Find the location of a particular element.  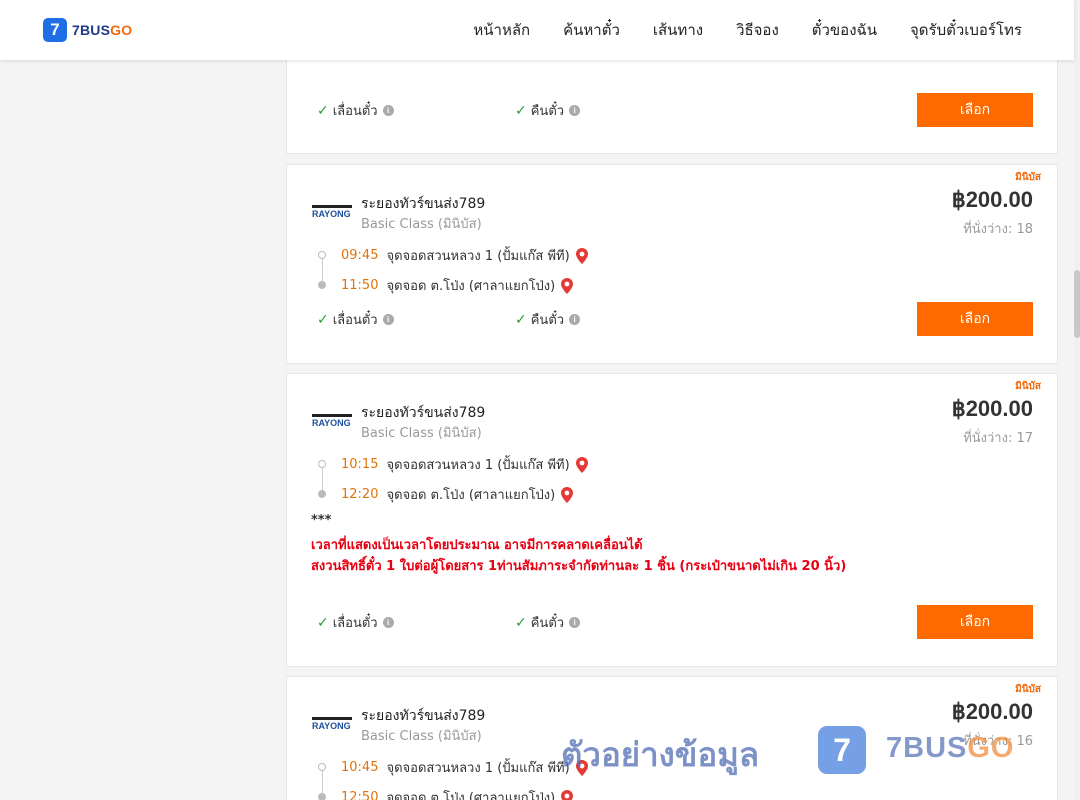

nav-item-my-tickets: ตั๋วของฉัน is located at coordinates (844, 30).